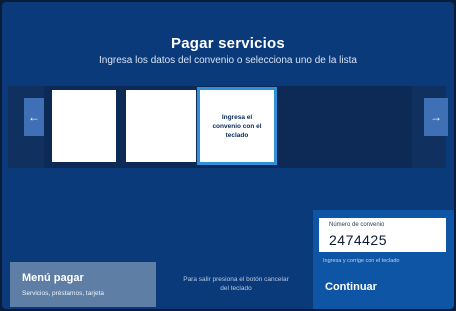  What do you see at coordinates (358, 240) in the screenshot?
I see `convenio-input-value: 2474425` at bounding box center [358, 240].